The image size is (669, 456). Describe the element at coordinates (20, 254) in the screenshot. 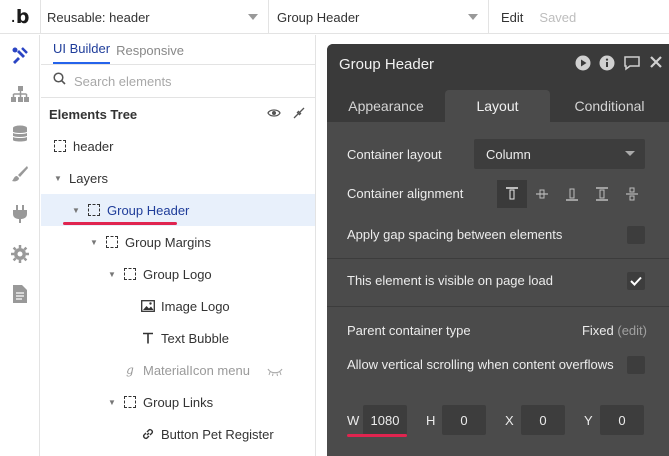

I see `settings-icon` at that location.